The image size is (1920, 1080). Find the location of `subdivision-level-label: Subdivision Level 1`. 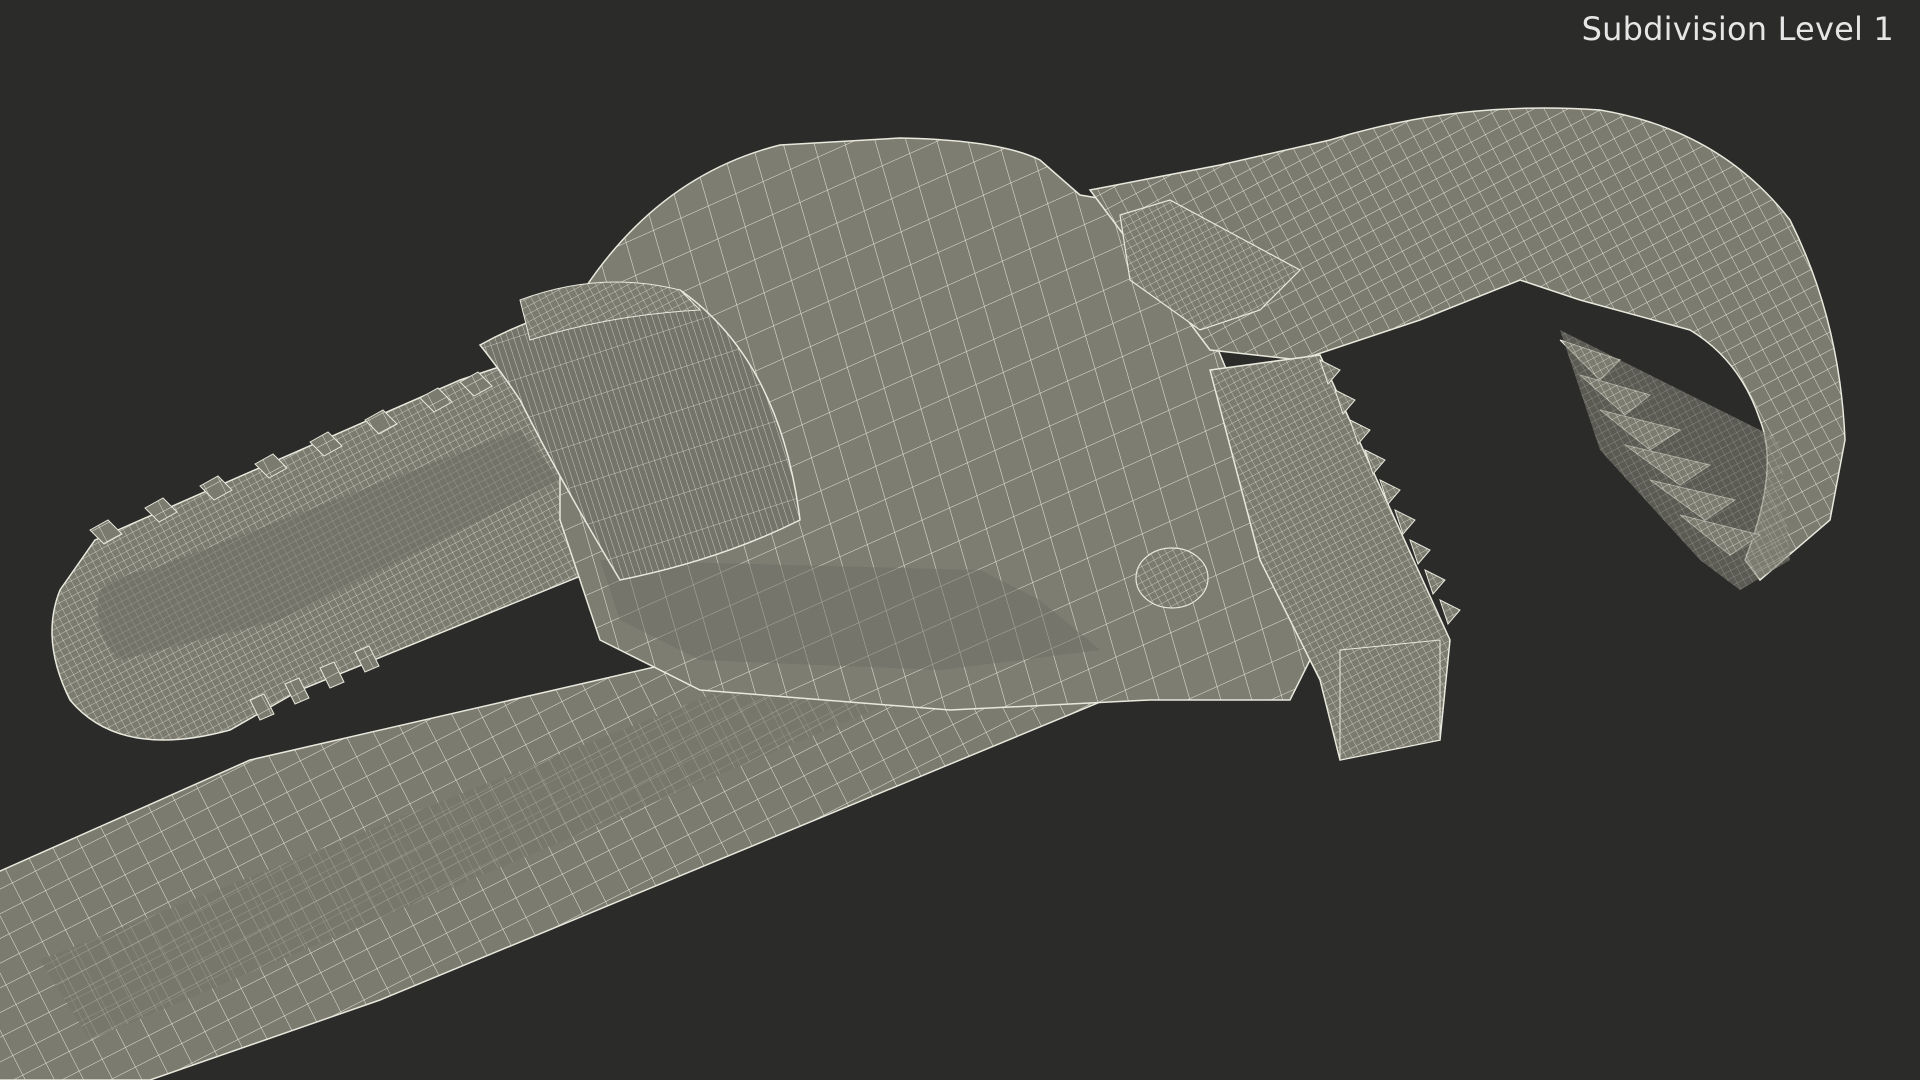

subdivision-level-label: Subdivision Level 1 is located at coordinates (1737, 29).